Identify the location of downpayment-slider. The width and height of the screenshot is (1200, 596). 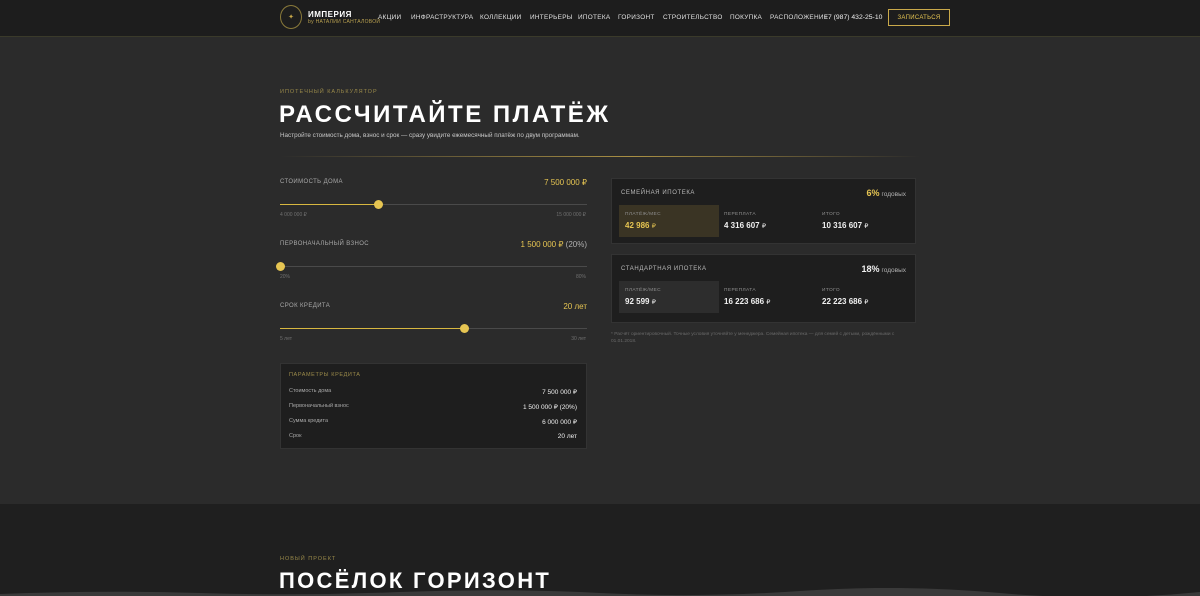
(431, 266).